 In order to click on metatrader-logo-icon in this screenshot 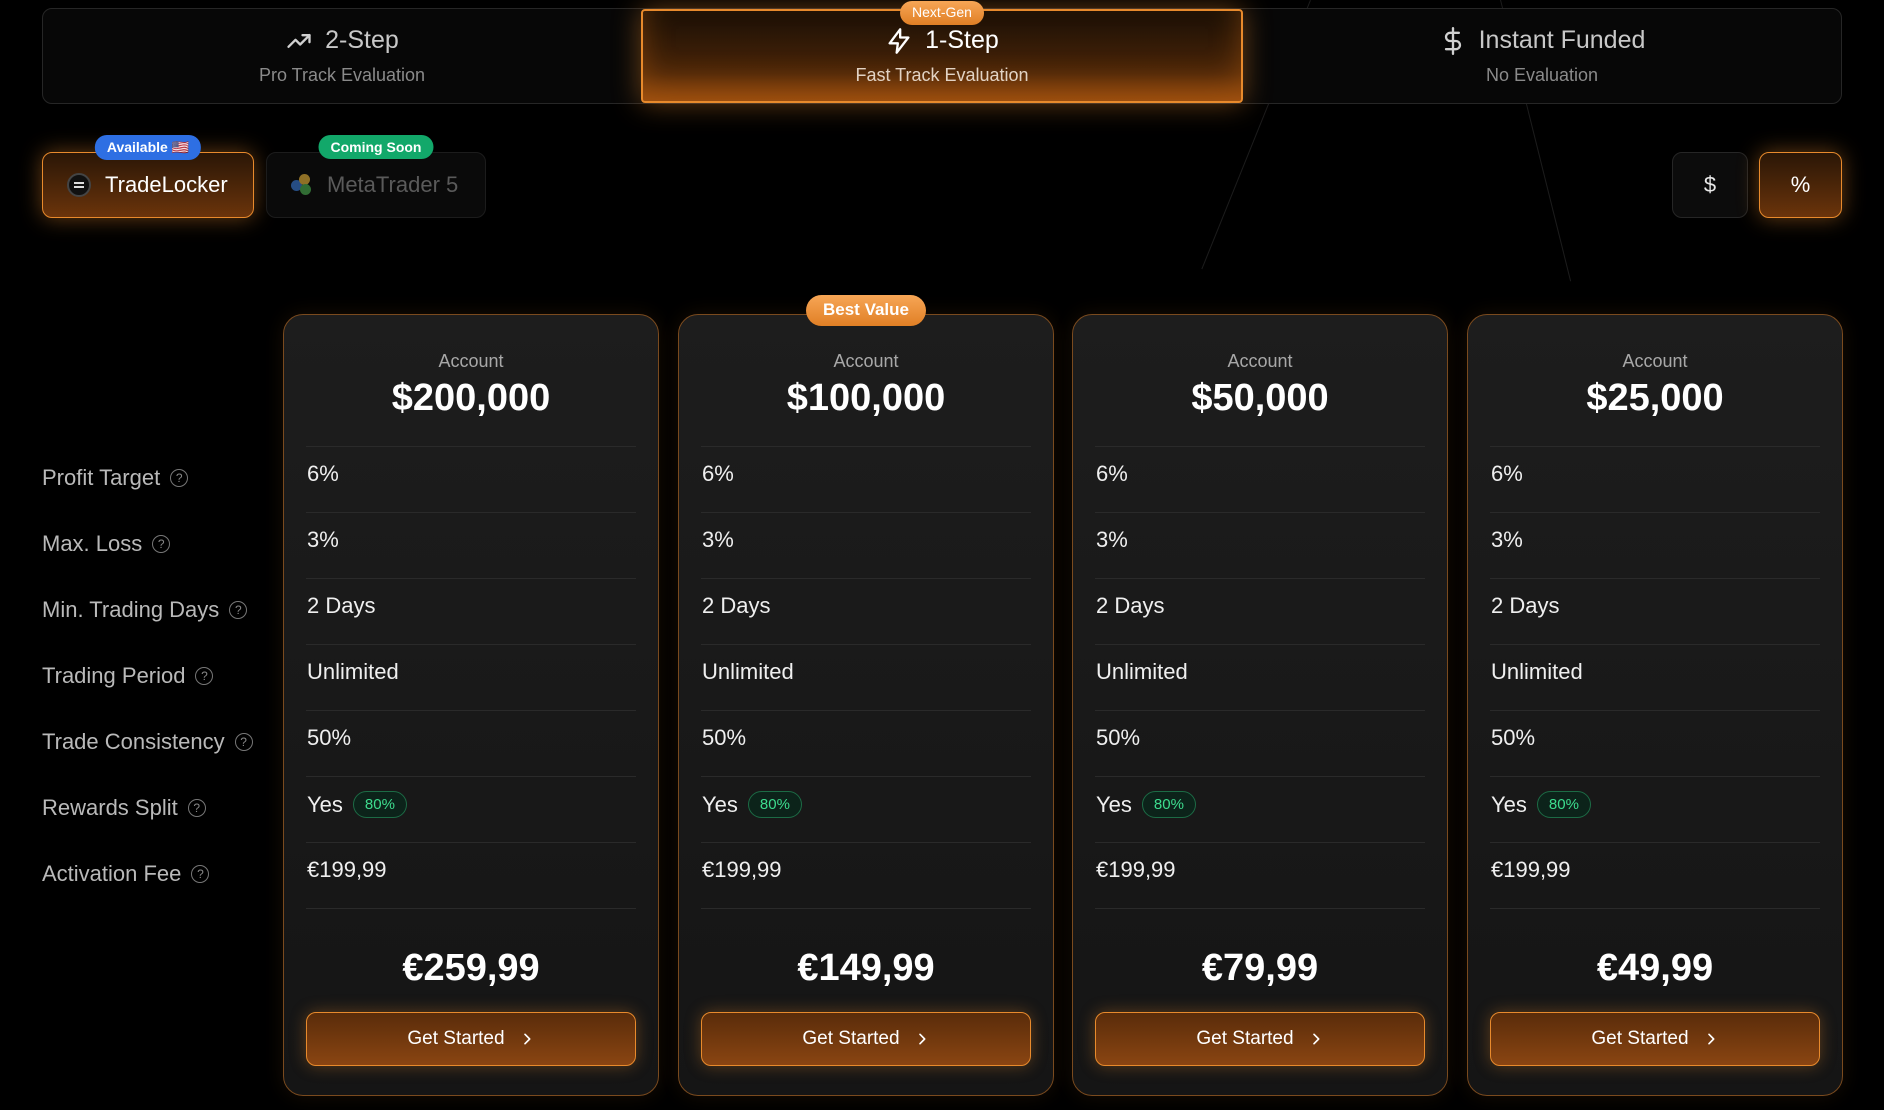, I will do `click(302, 185)`.